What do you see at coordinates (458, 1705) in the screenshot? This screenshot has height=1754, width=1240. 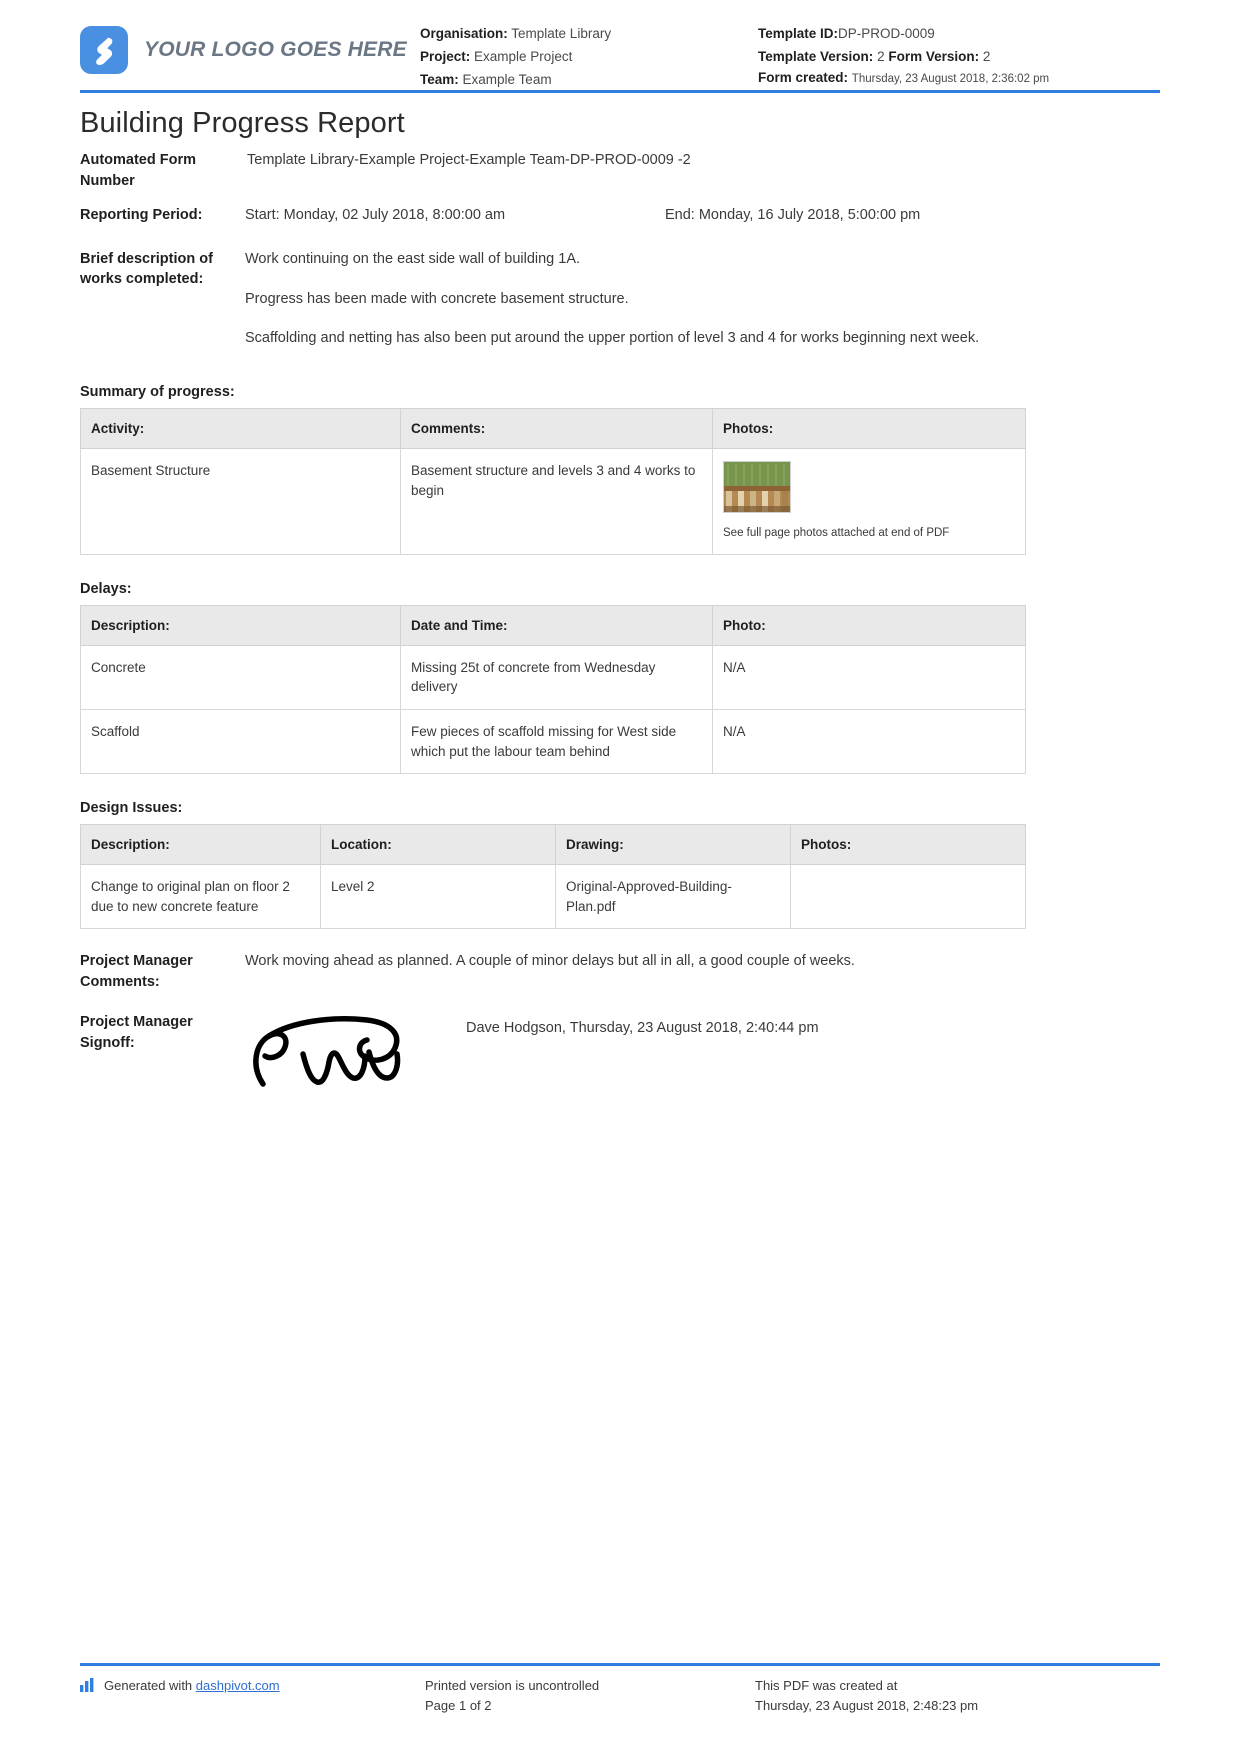 I see `footer-page-number: Page 1 of 2` at bounding box center [458, 1705].